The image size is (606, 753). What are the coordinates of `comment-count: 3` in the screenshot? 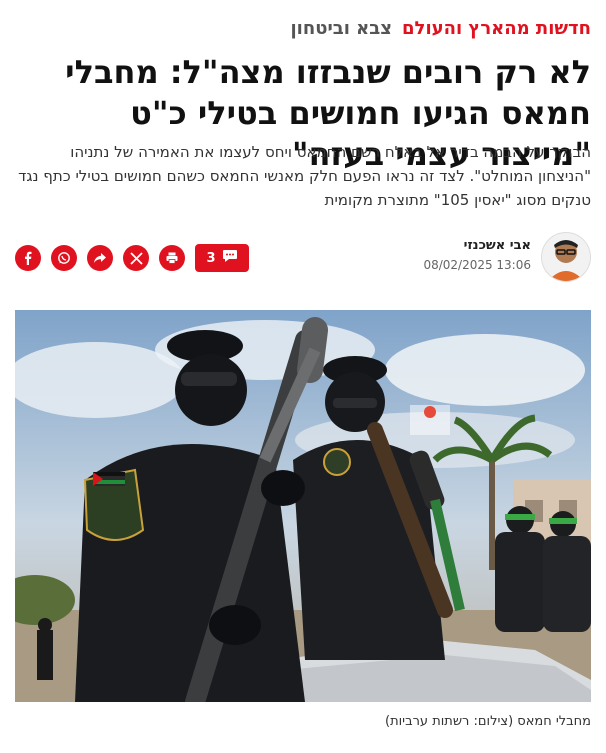 It's located at (211, 258).